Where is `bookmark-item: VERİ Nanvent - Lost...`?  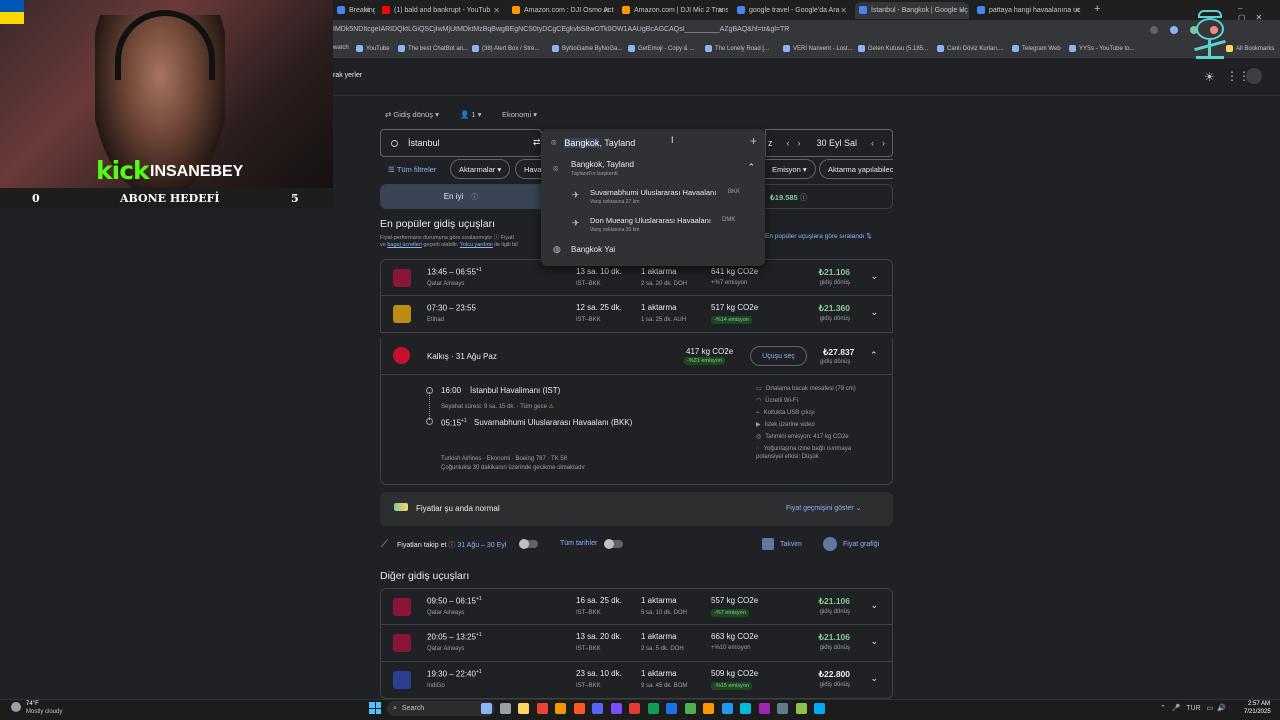 bookmark-item: VERİ Nanvent - Lost... is located at coordinates (818, 48).